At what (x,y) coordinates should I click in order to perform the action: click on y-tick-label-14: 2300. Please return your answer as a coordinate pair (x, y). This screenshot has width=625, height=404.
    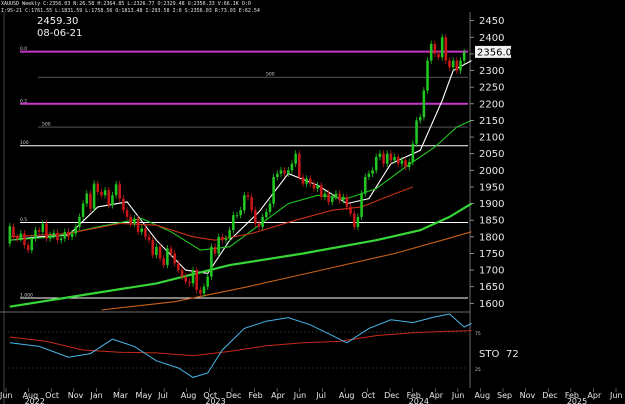
    Looking at the image, I should click on (491, 71).